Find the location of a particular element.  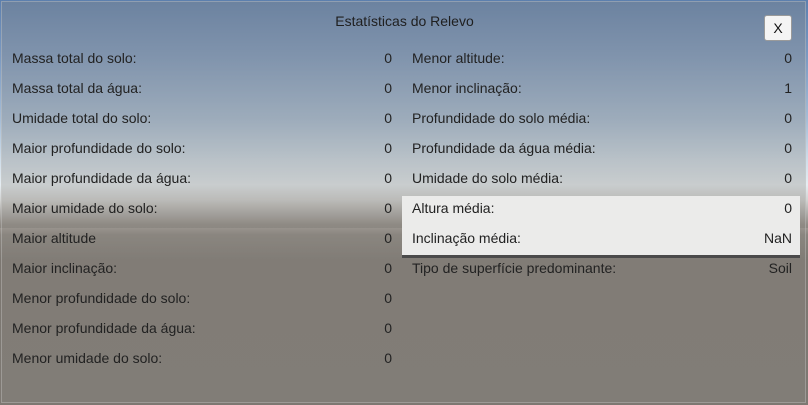

stat-label: Maior profundidade da água: is located at coordinates (102, 178).